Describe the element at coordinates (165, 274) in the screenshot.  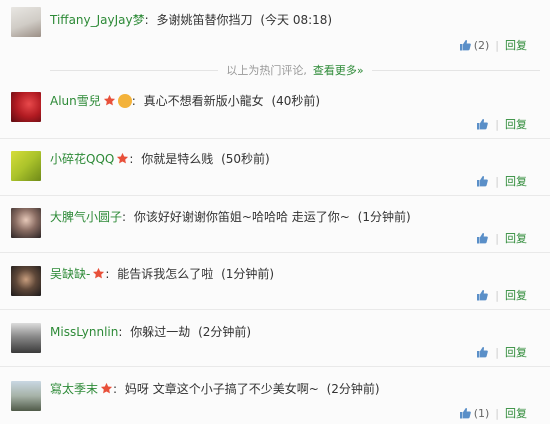
I see `comment-text: 能告诉我怎么了啦` at that location.